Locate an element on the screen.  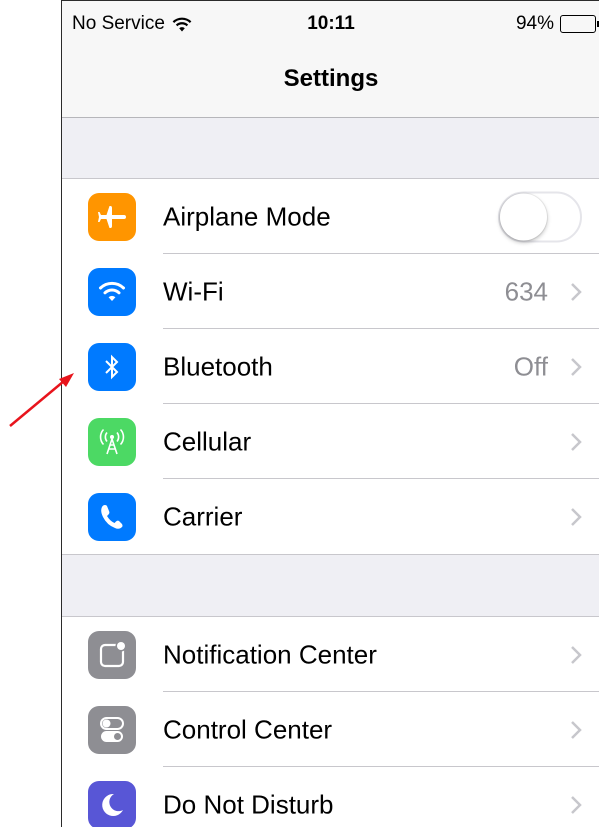
navigation-bar: No Service 10:11 94% Settings is located at coordinates (330, 59).